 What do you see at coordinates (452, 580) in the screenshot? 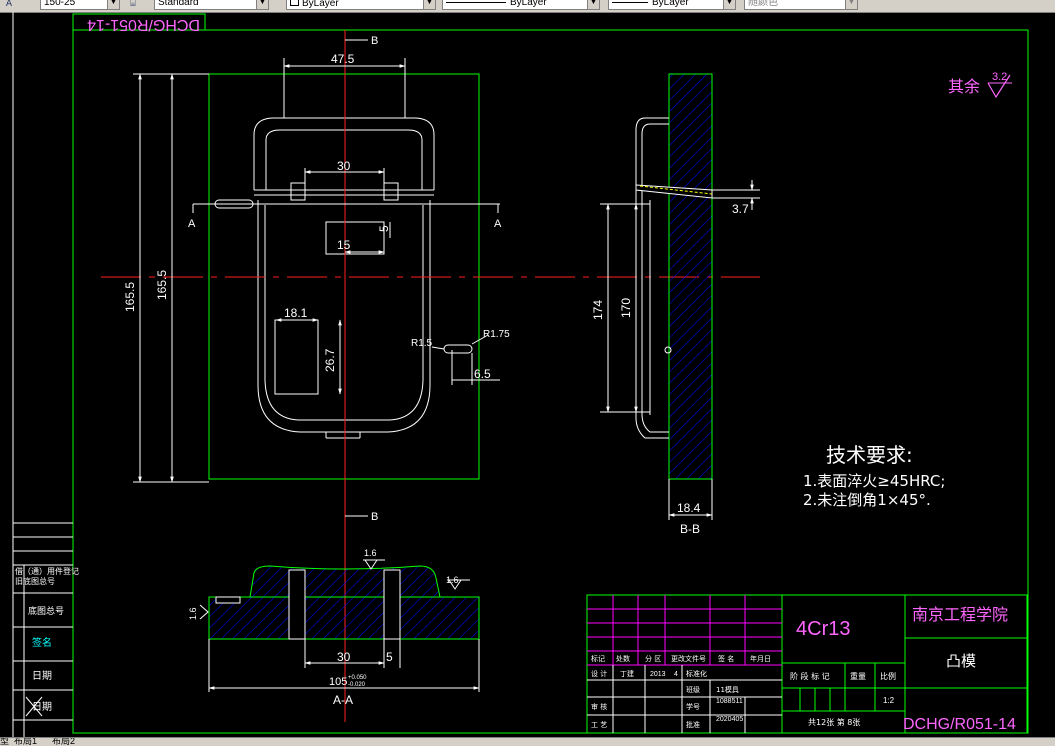
I see `rough-1-6-b: 1.6` at bounding box center [452, 580].